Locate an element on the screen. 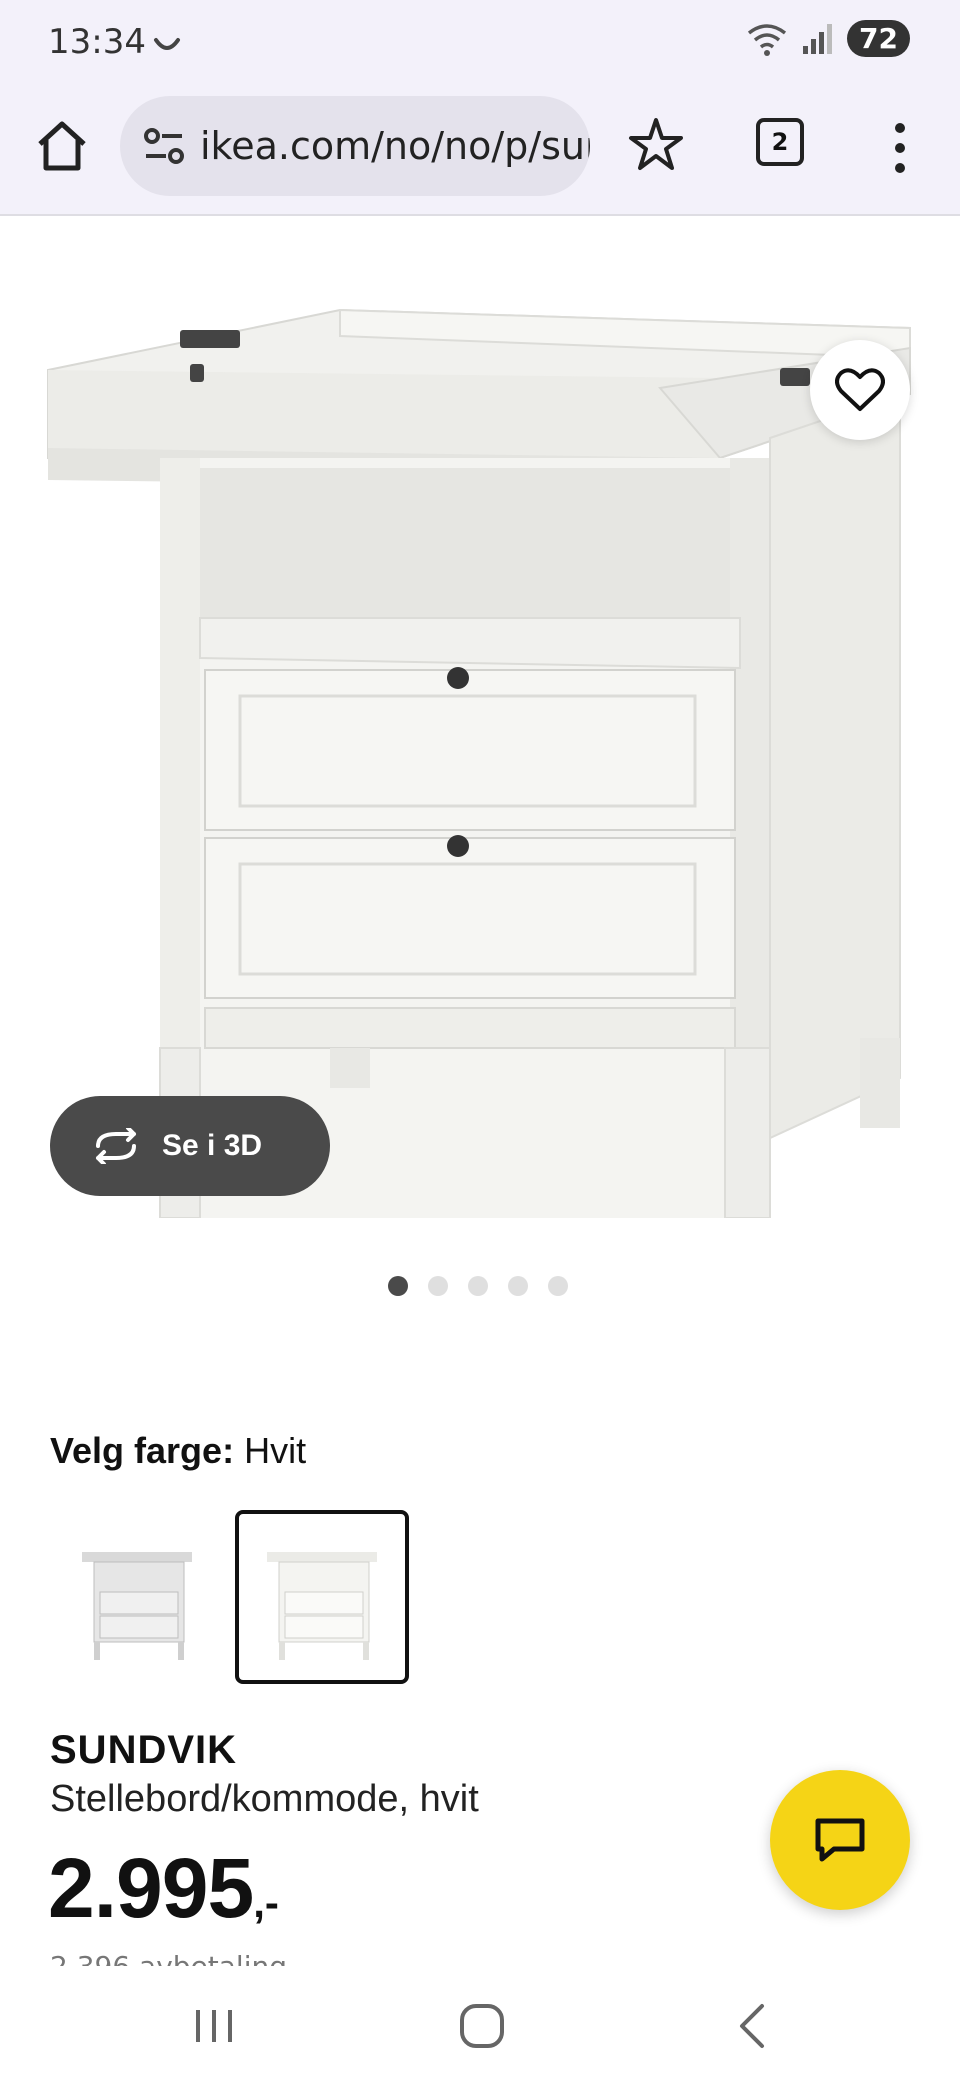  browser-toolbar: ikea.com/no/no/p/sundvik 2 is located at coordinates (480, 153).